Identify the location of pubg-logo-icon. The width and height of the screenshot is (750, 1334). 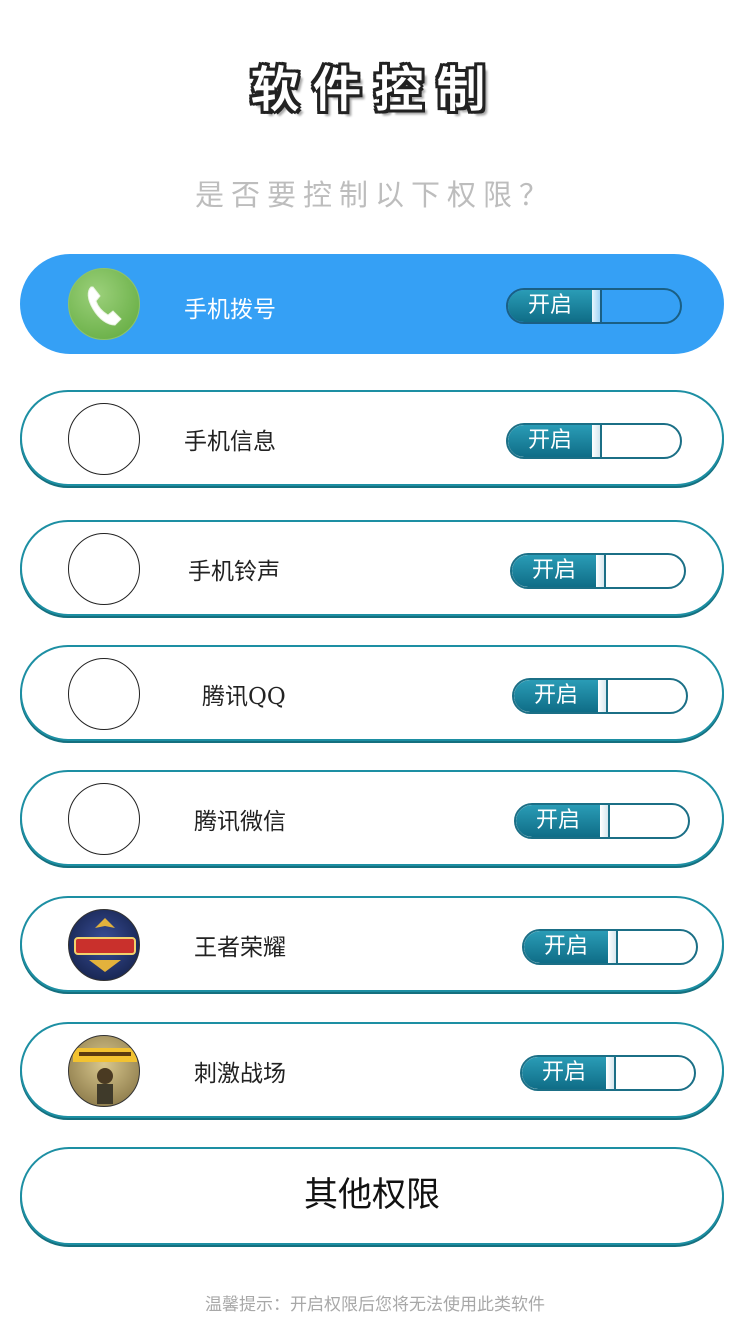
(104, 1071).